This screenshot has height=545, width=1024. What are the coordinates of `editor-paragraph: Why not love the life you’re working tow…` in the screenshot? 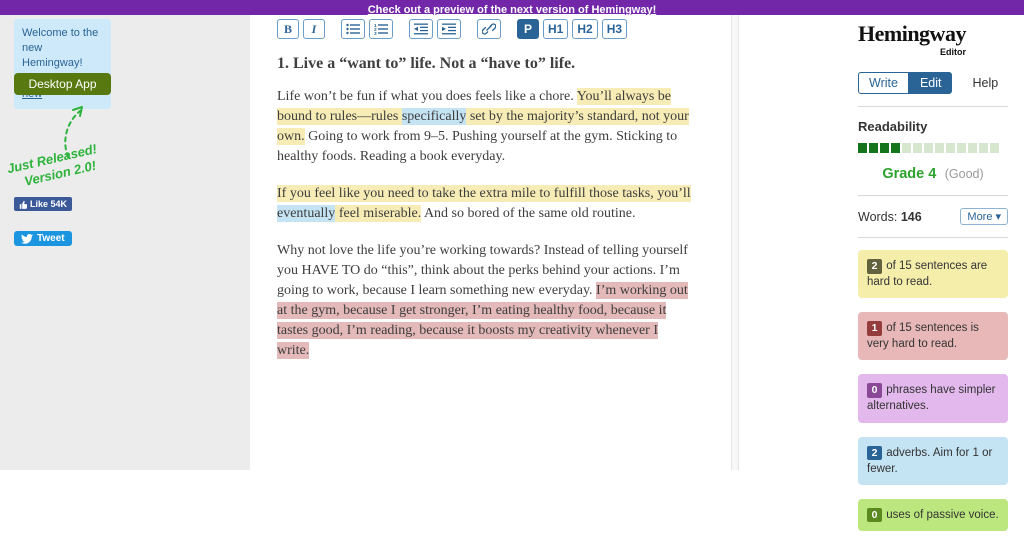 It's located at (484, 301).